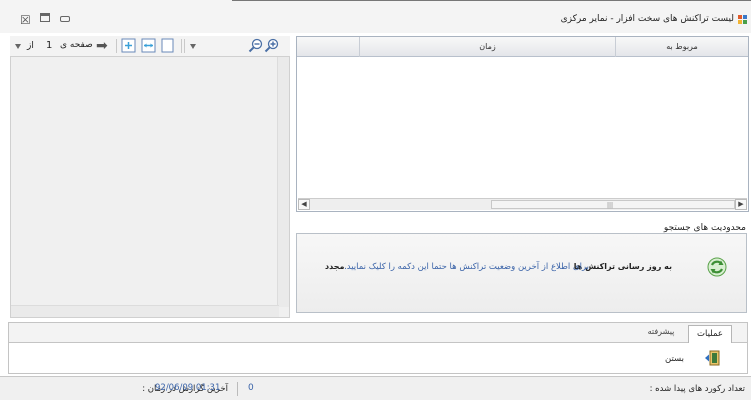 This screenshot has height=400, width=751. What do you see at coordinates (145, 311) in the screenshot?
I see `viewer-horizontal-scrollbar` at bounding box center [145, 311].